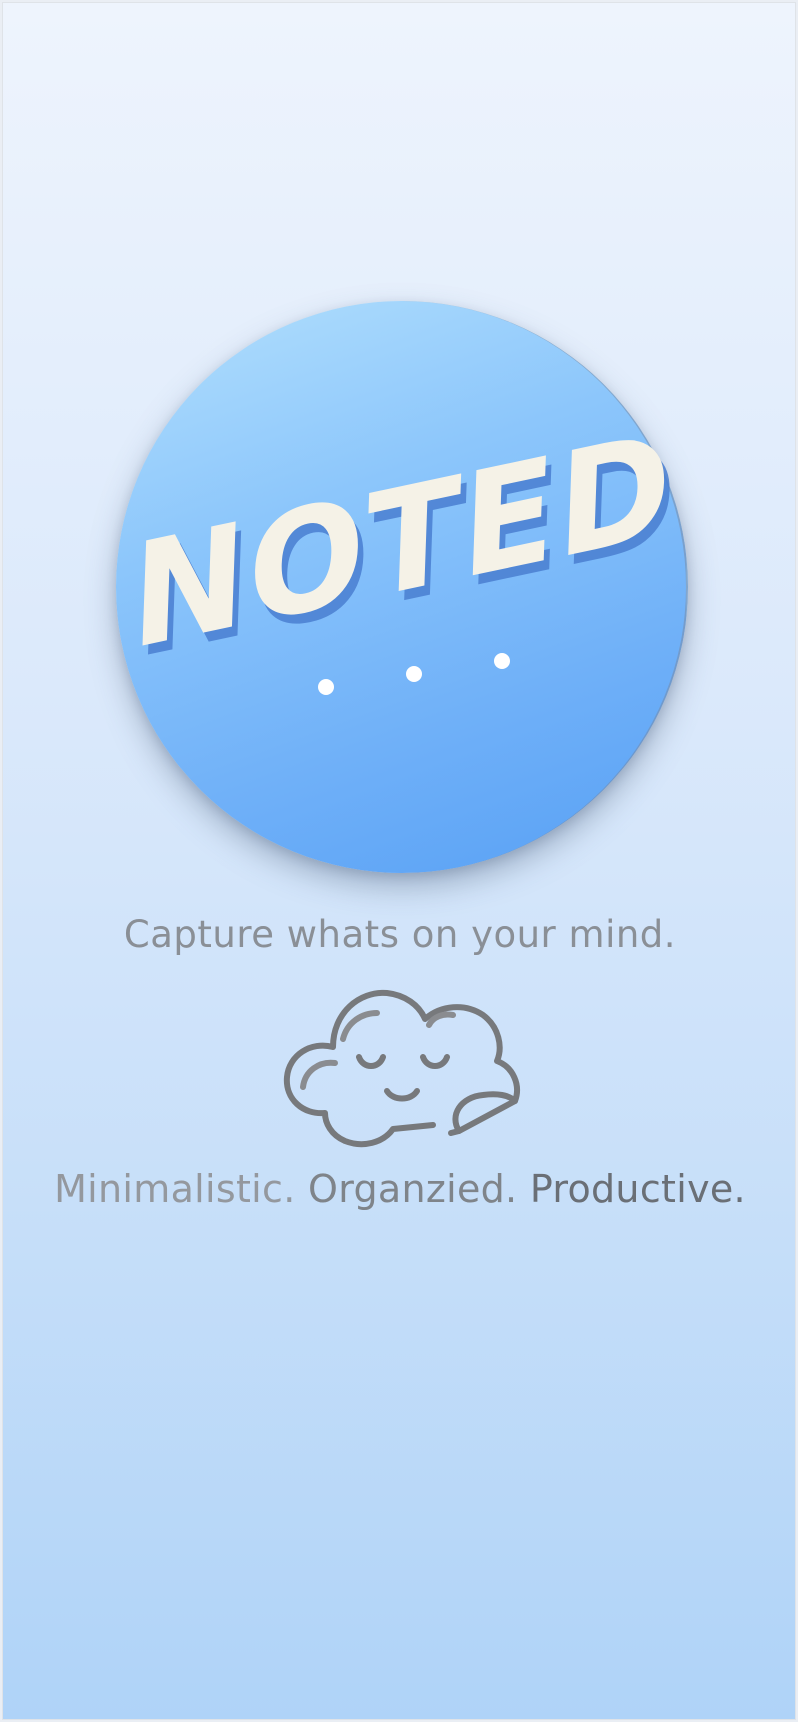 This screenshot has width=798, height=1722. I want to click on tagline: Capture whats on your mind., so click(400, 934).